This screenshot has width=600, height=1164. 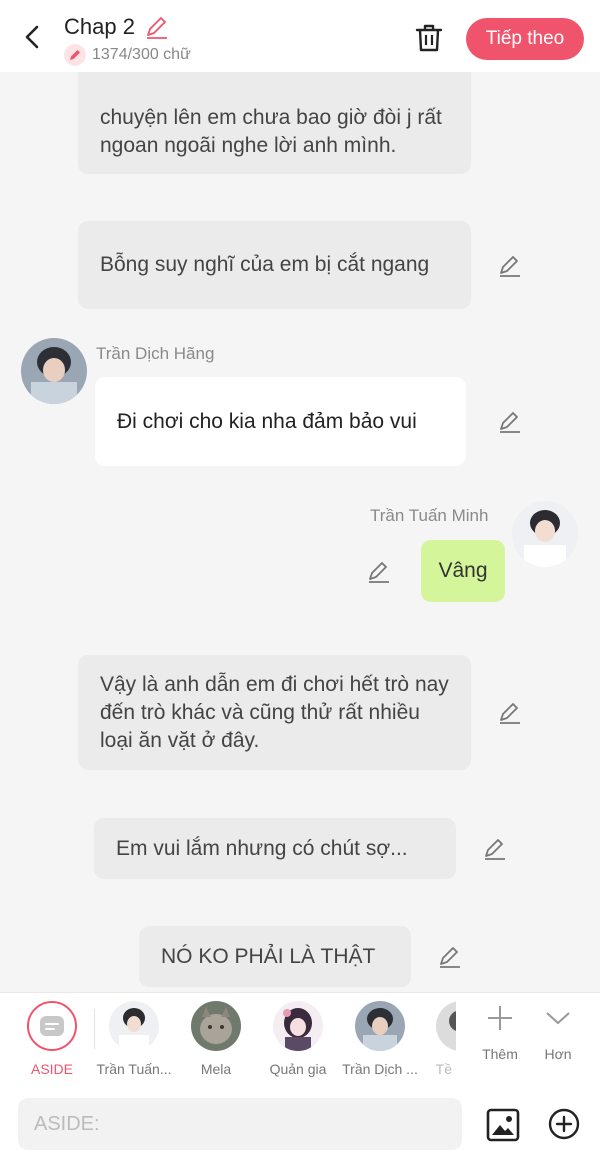 I want to click on expand-label: Hơn, so click(x=558, y=1054).